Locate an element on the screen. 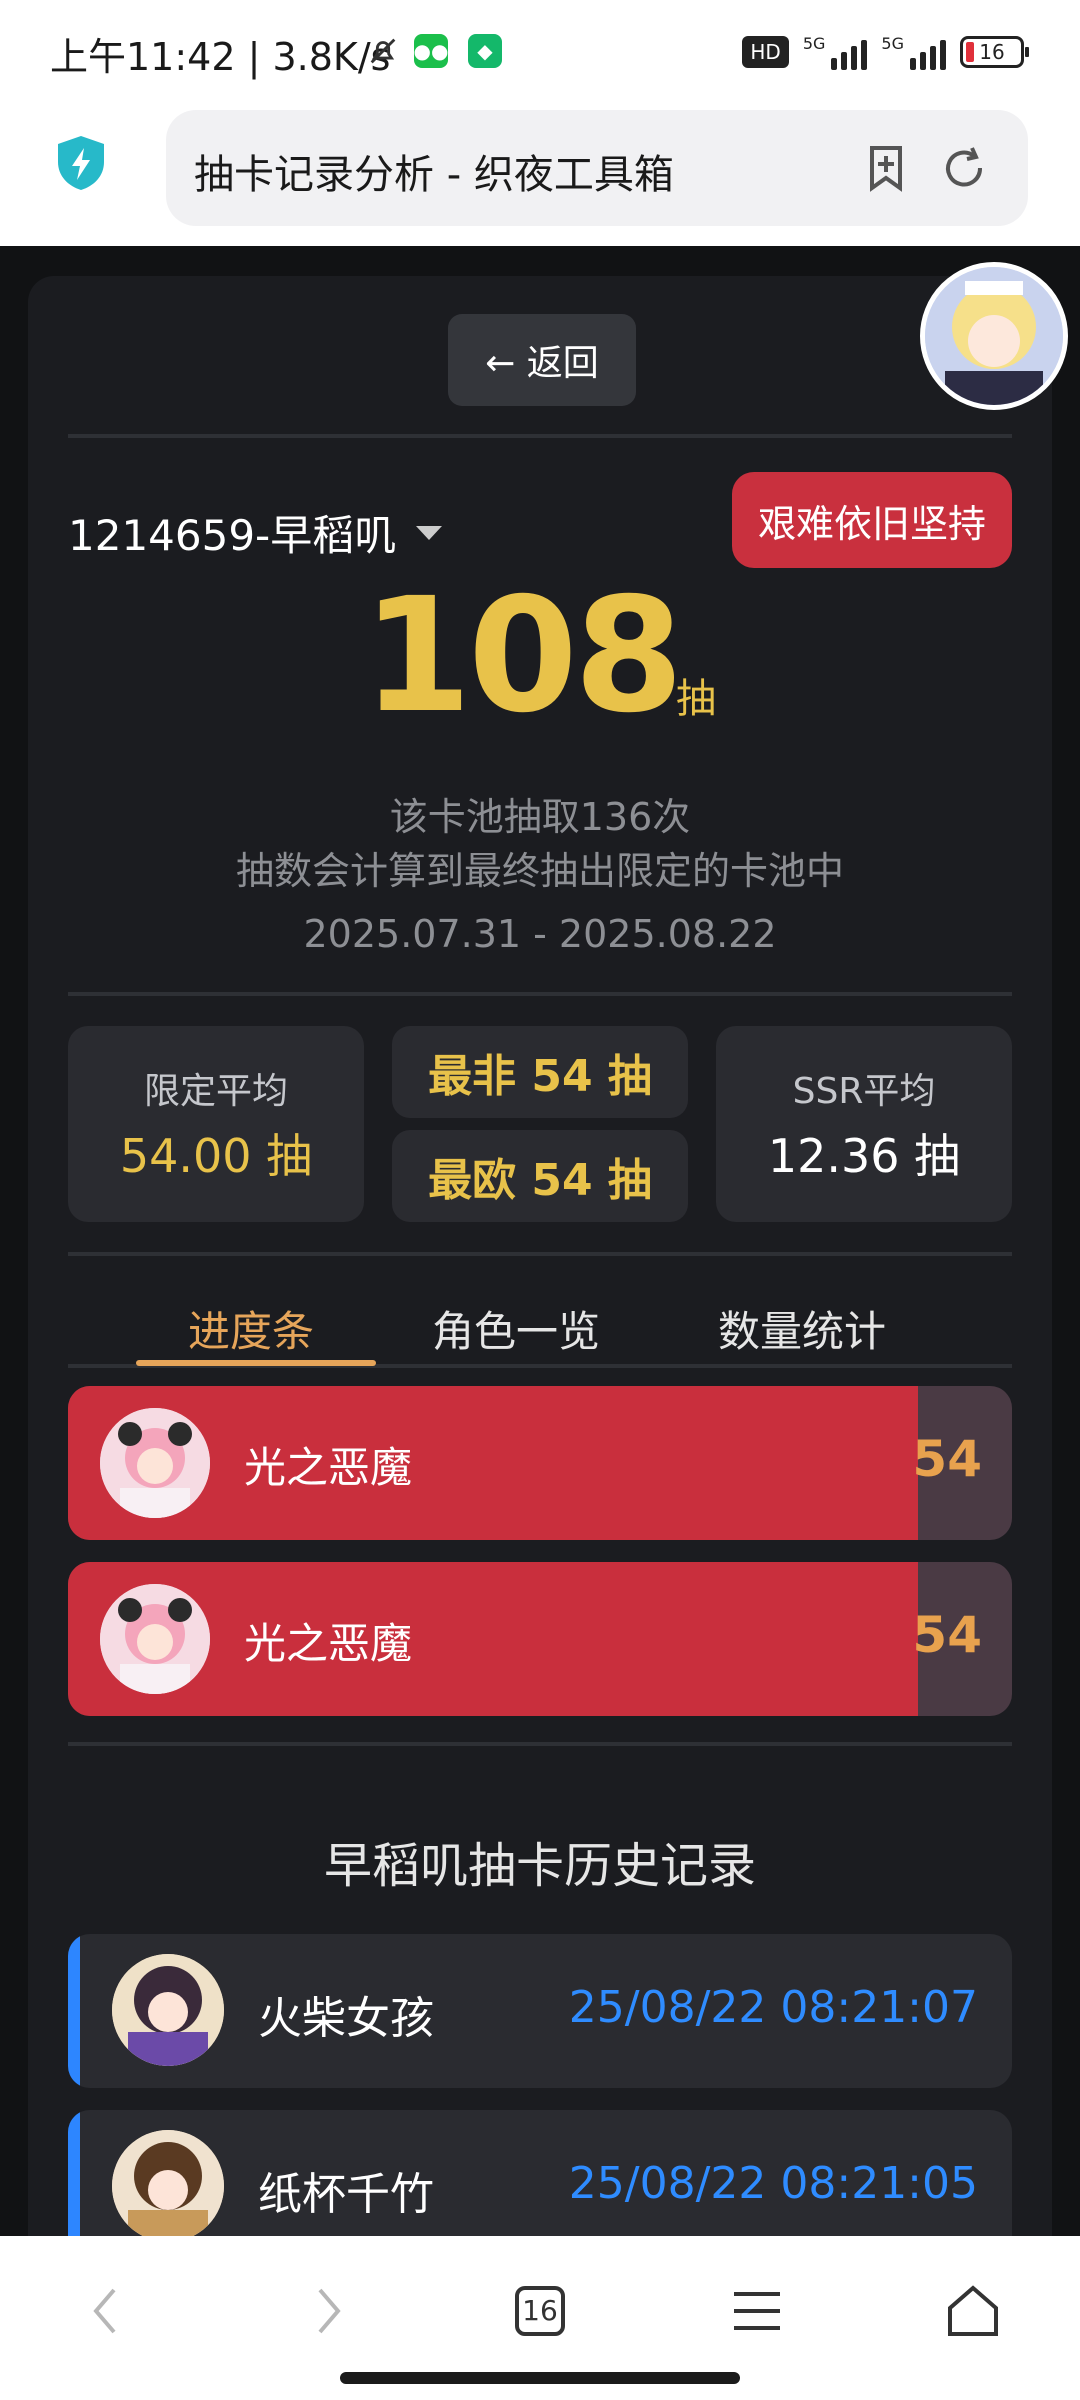 This screenshot has width=1080, height=2400. history-item: 纸杯千竹 25/08/22 08:21:05 is located at coordinates (540, 2173).